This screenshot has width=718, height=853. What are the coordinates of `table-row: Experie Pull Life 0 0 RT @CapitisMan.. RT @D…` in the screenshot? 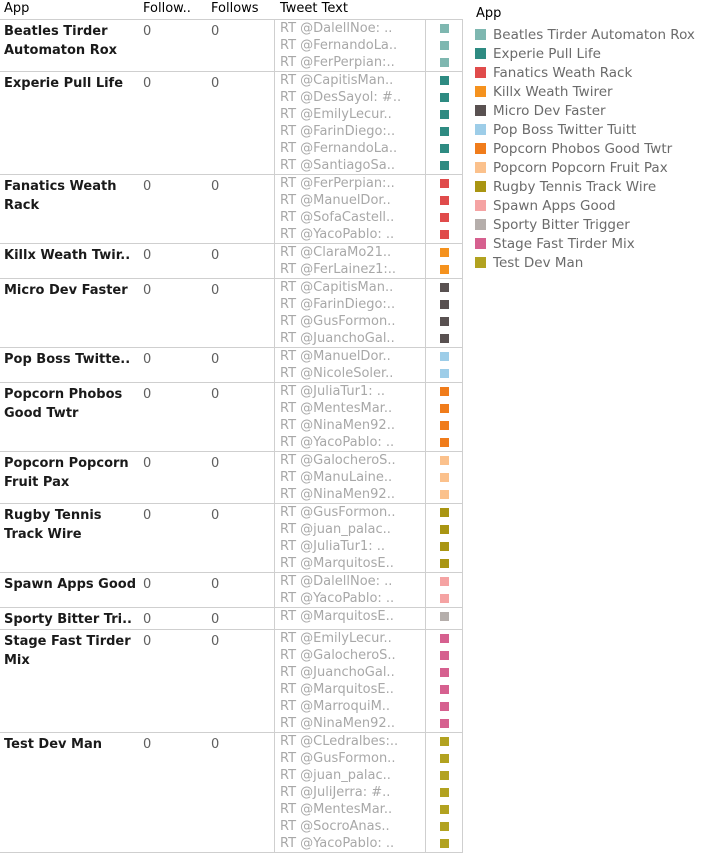 It's located at (231, 123).